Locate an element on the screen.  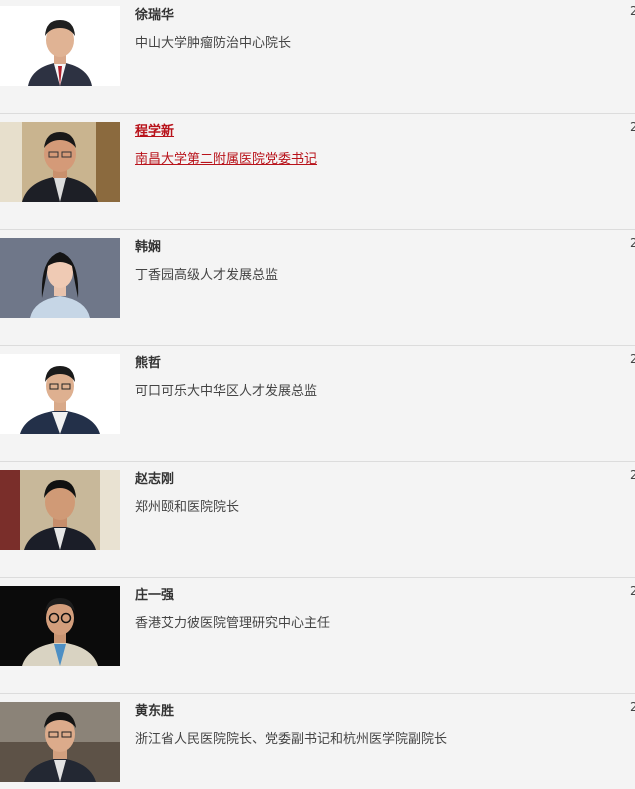
speaker-title: 浙江省人民医院院长、党委副书记和杭州医学院副院长 is located at coordinates (291, 737).